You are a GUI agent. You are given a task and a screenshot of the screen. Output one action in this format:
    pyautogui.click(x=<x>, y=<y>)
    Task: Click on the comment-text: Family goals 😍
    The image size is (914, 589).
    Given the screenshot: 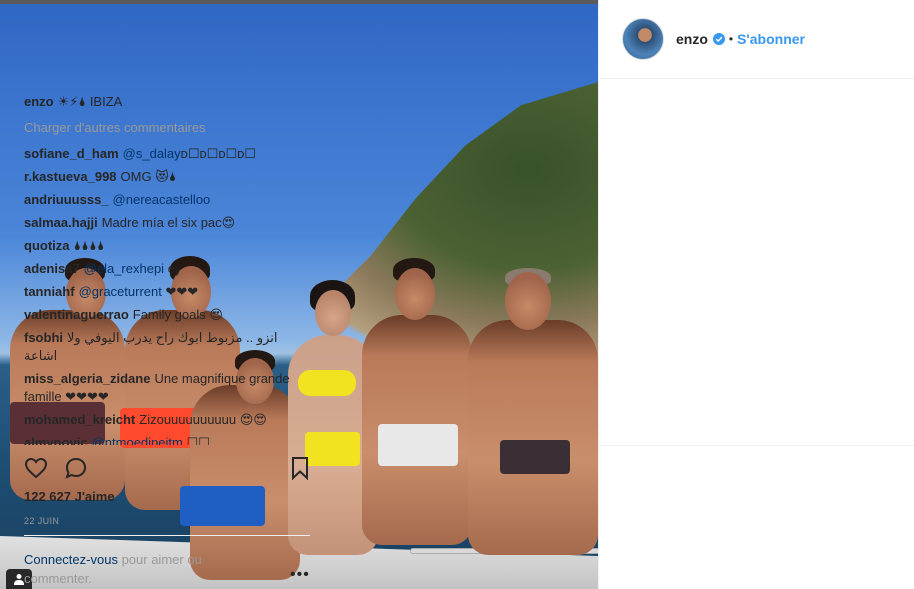 What is the action you would take?
    pyautogui.click(x=177, y=314)
    